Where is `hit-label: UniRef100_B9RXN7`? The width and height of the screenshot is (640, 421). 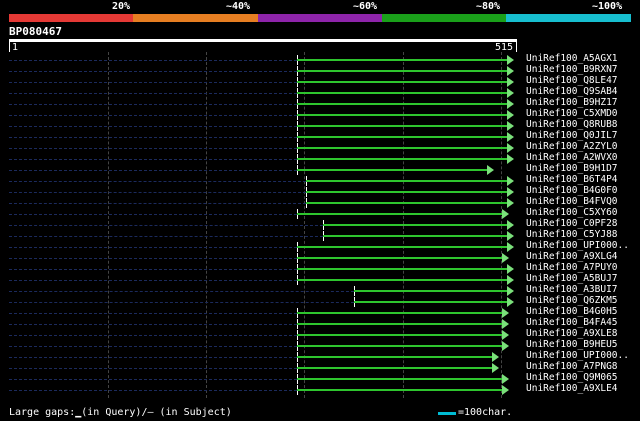
hit-label: UniRef100_B9RXN7 is located at coordinates (572, 69).